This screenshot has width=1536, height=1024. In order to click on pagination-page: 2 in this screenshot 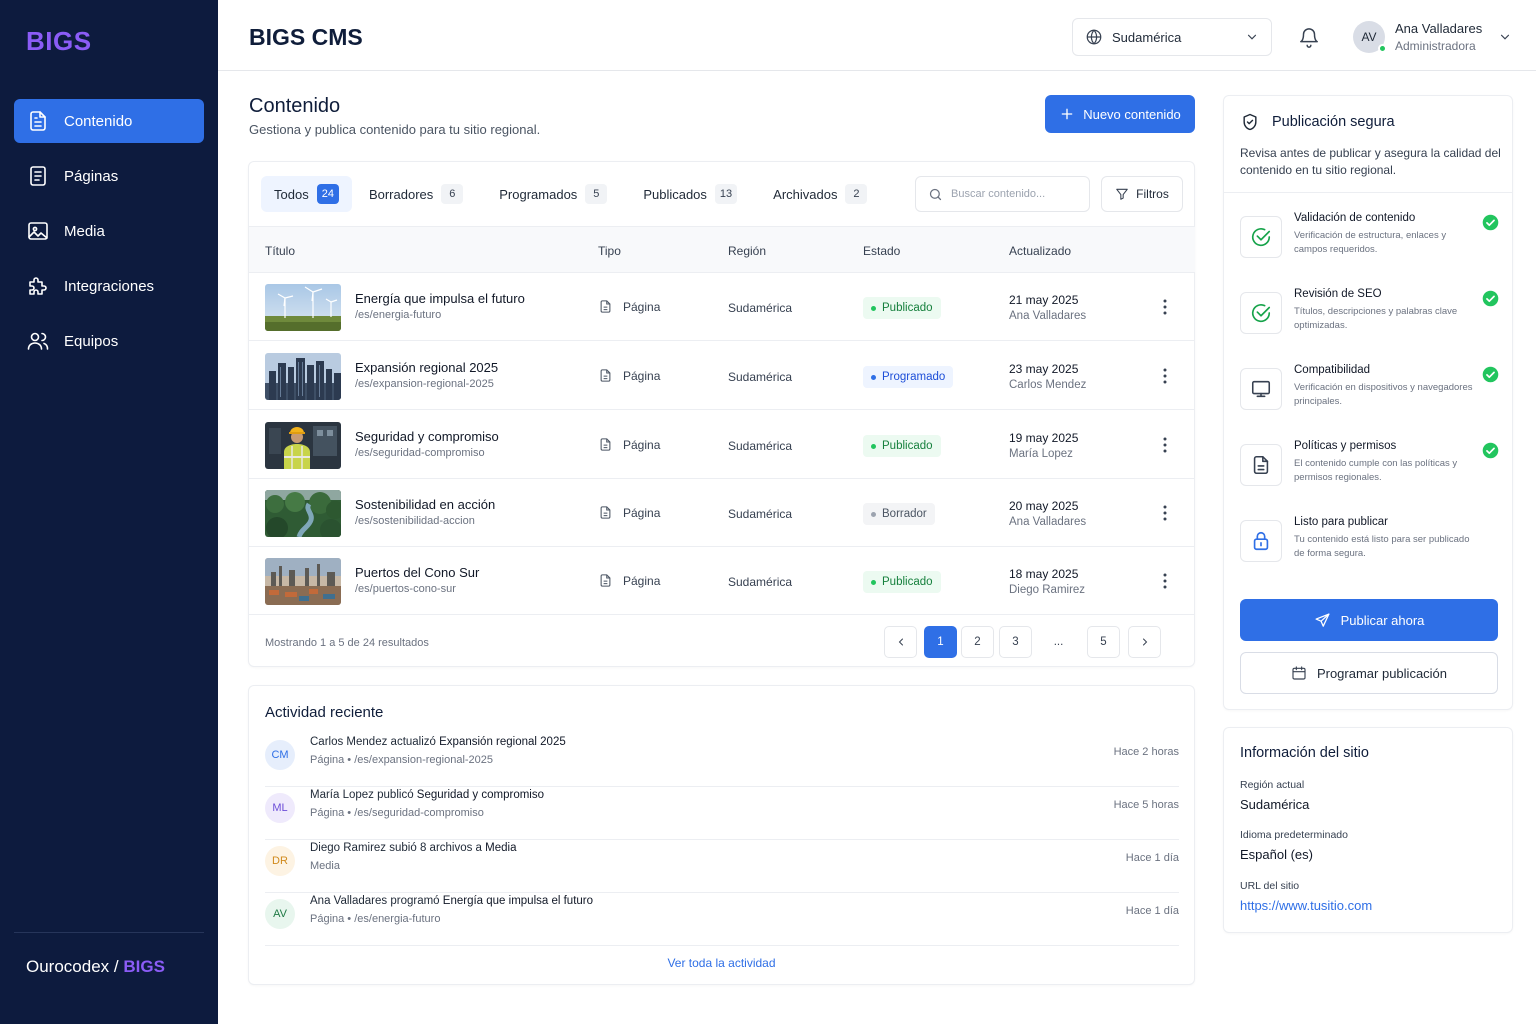, I will do `click(977, 642)`.